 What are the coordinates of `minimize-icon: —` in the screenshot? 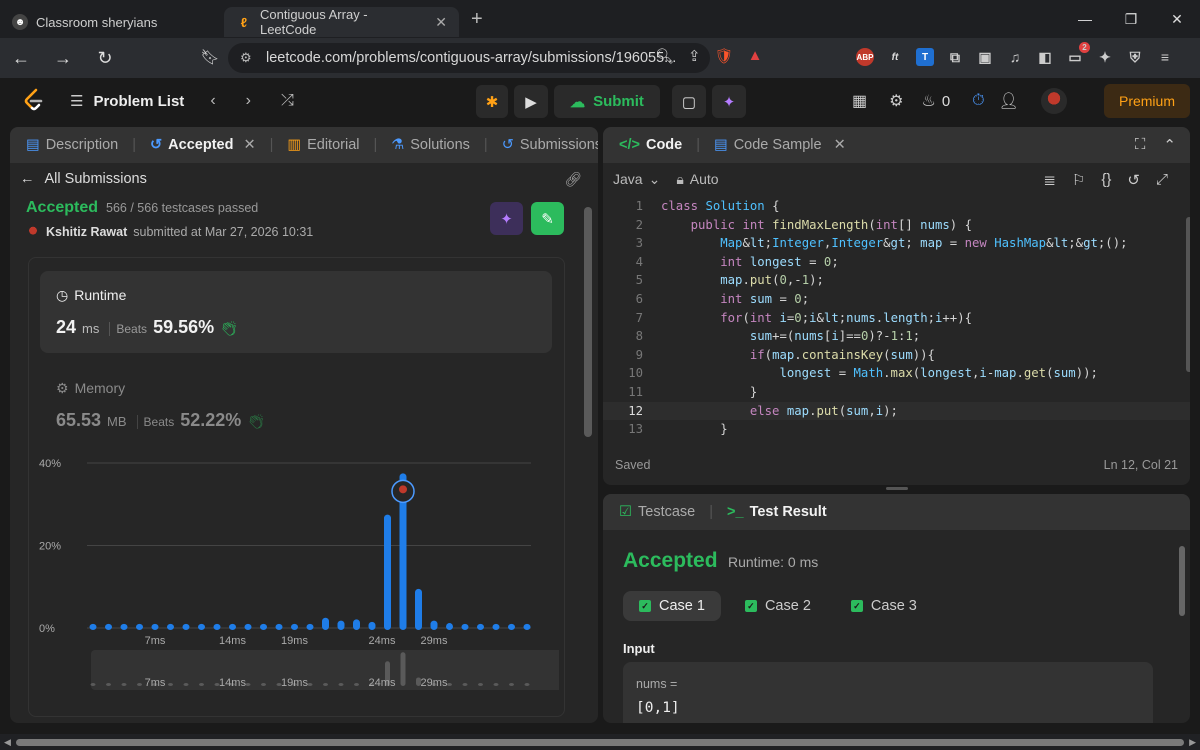 It's located at (1085, 19).